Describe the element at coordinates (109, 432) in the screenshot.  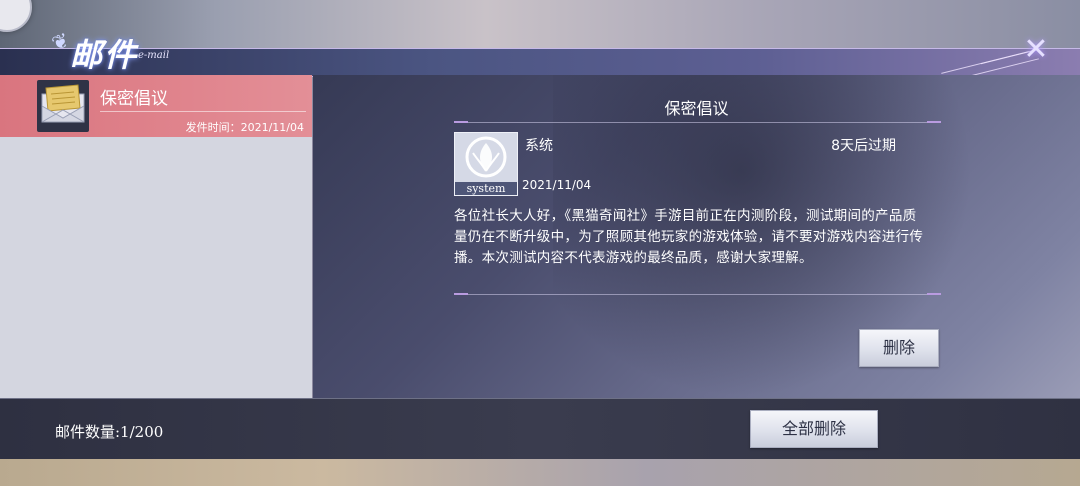
I see `mail-count: 邮件数量:1/200` at that location.